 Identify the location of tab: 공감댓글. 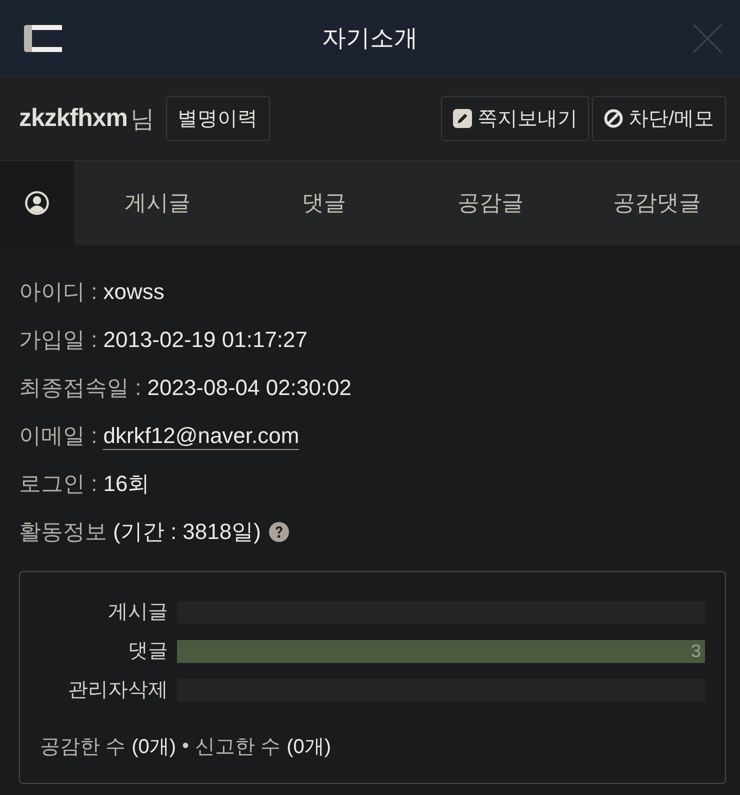
(657, 203).